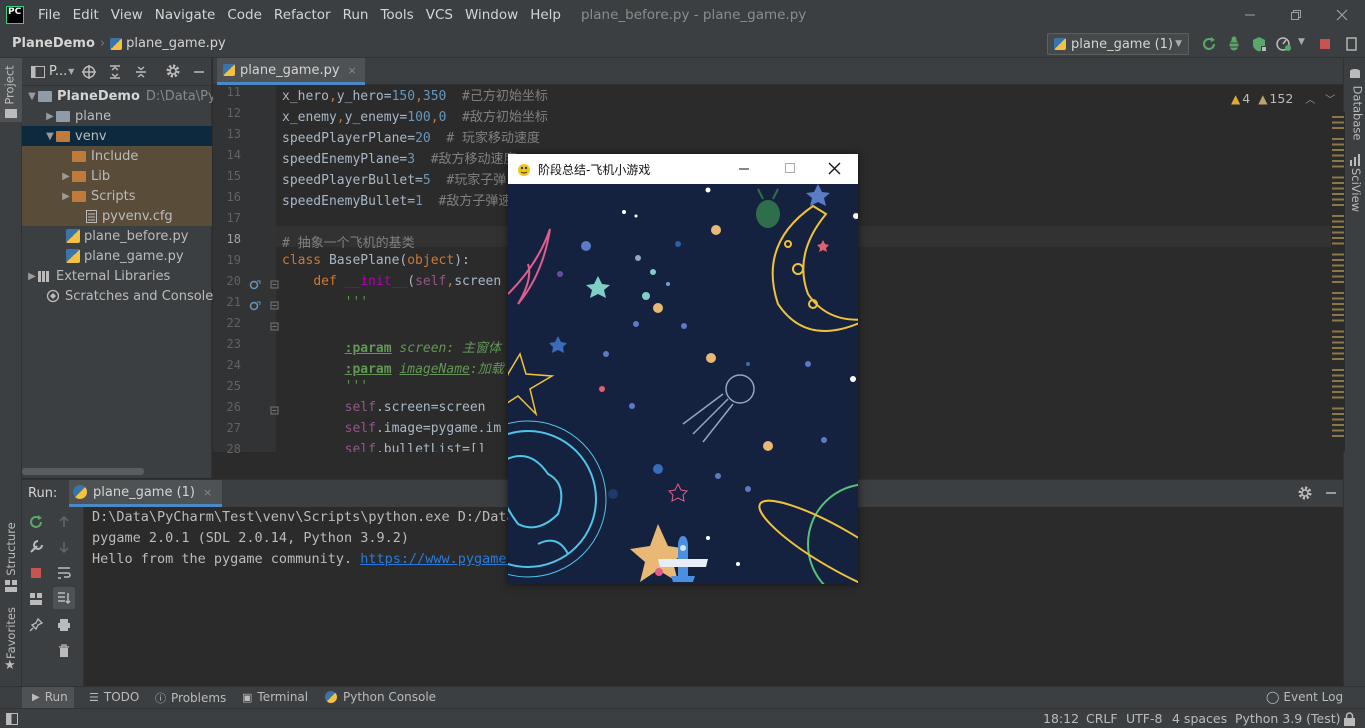 The image size is (1365, 728). Describe the element at coordinates (1118, 44) in the screenshot. I see `run-configuration-select: plane_game (1) ▼` at that location.